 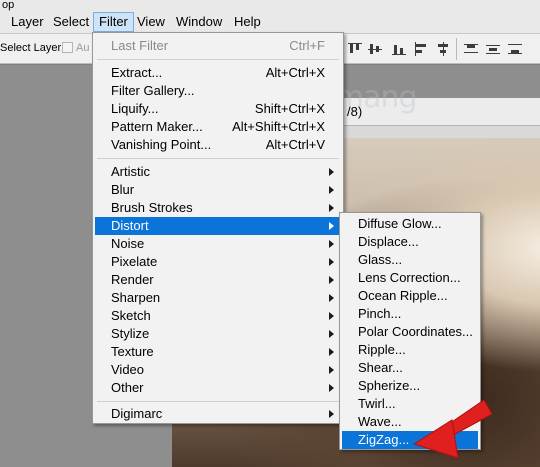 What do you see at coordinates (218, 172) in the screenshot?
I see `menu-item-artistic: Artistic` at bounding box center [218, 172].